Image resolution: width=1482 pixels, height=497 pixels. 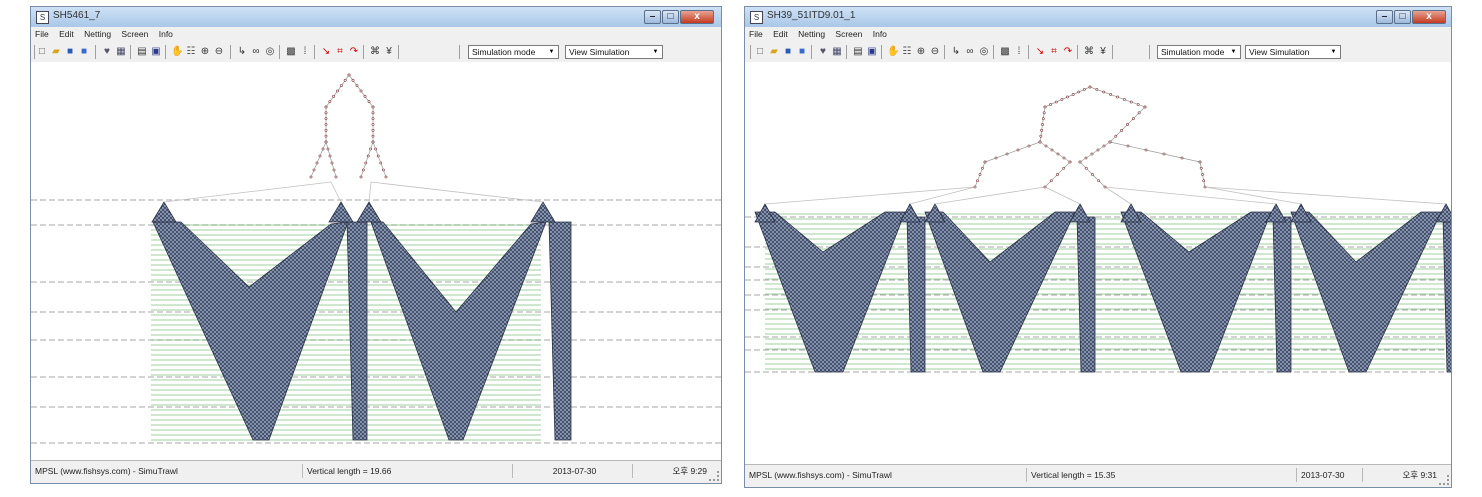 I want to click on net-float-triangle, so click(x=543, y=212).